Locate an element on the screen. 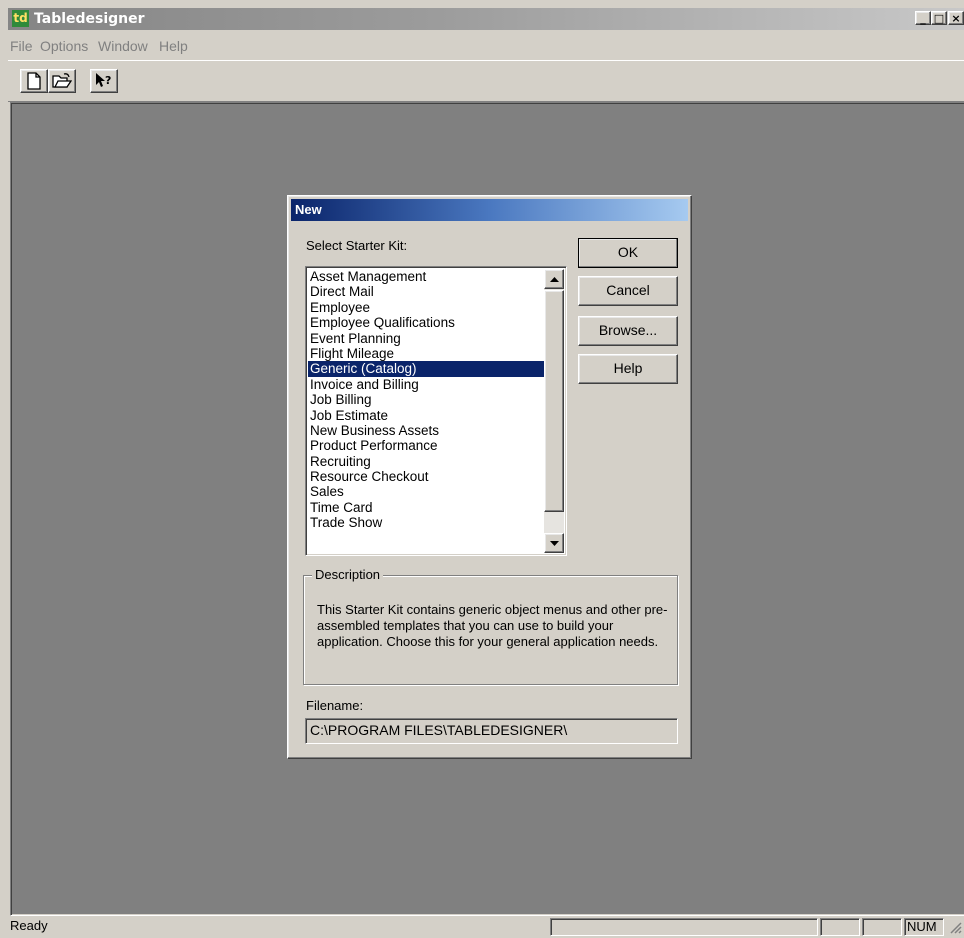 The image size is (964, 938). starter-kit-item: Generic (Catalog) is located at coordinates (426, 369).